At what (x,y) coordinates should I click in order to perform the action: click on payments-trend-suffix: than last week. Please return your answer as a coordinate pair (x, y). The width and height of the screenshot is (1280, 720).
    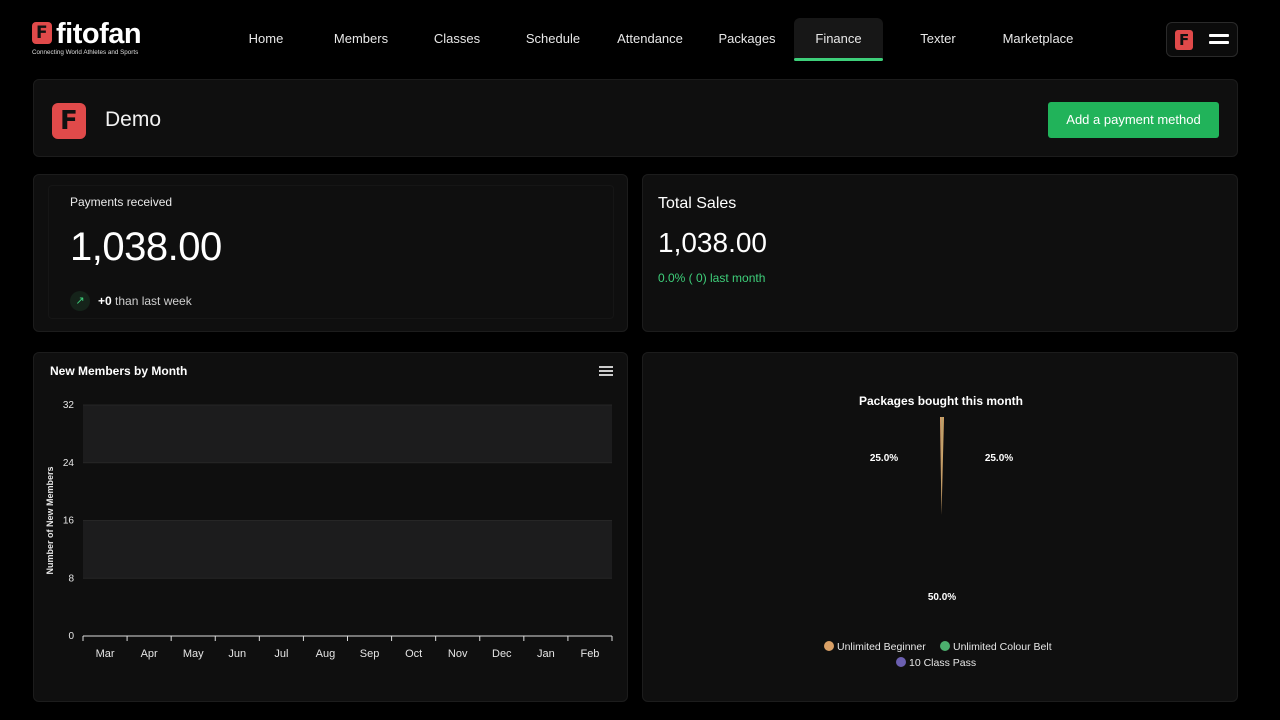
    Looking at the image, I should click on (151, 301).